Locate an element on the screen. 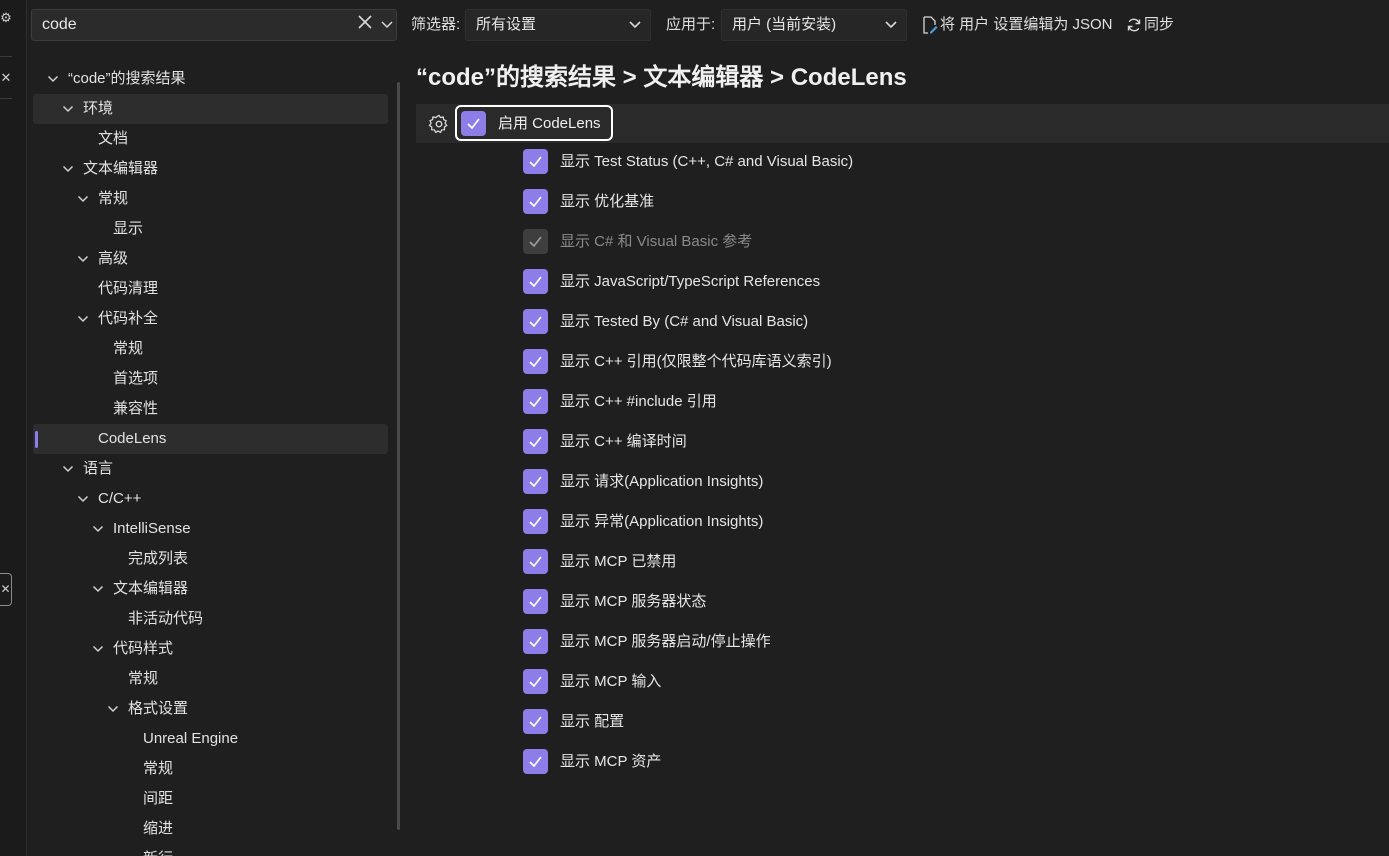  codelens-option-label: 显示 配置 is located at coordinates (592, 721).